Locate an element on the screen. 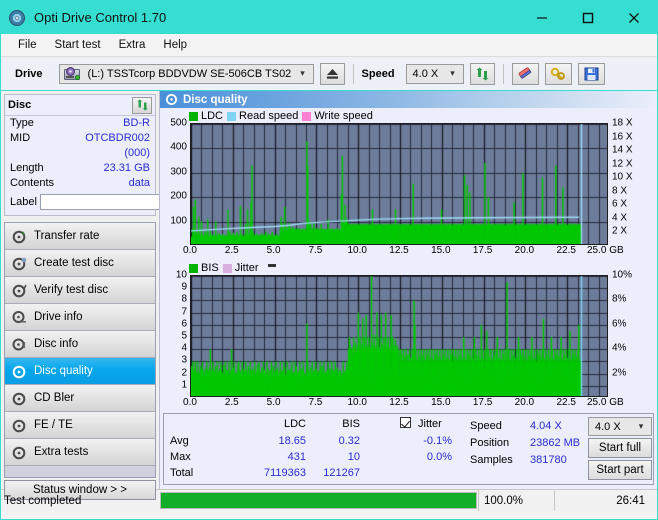  start-part-button: Start part is located at coordinates (620, 470).